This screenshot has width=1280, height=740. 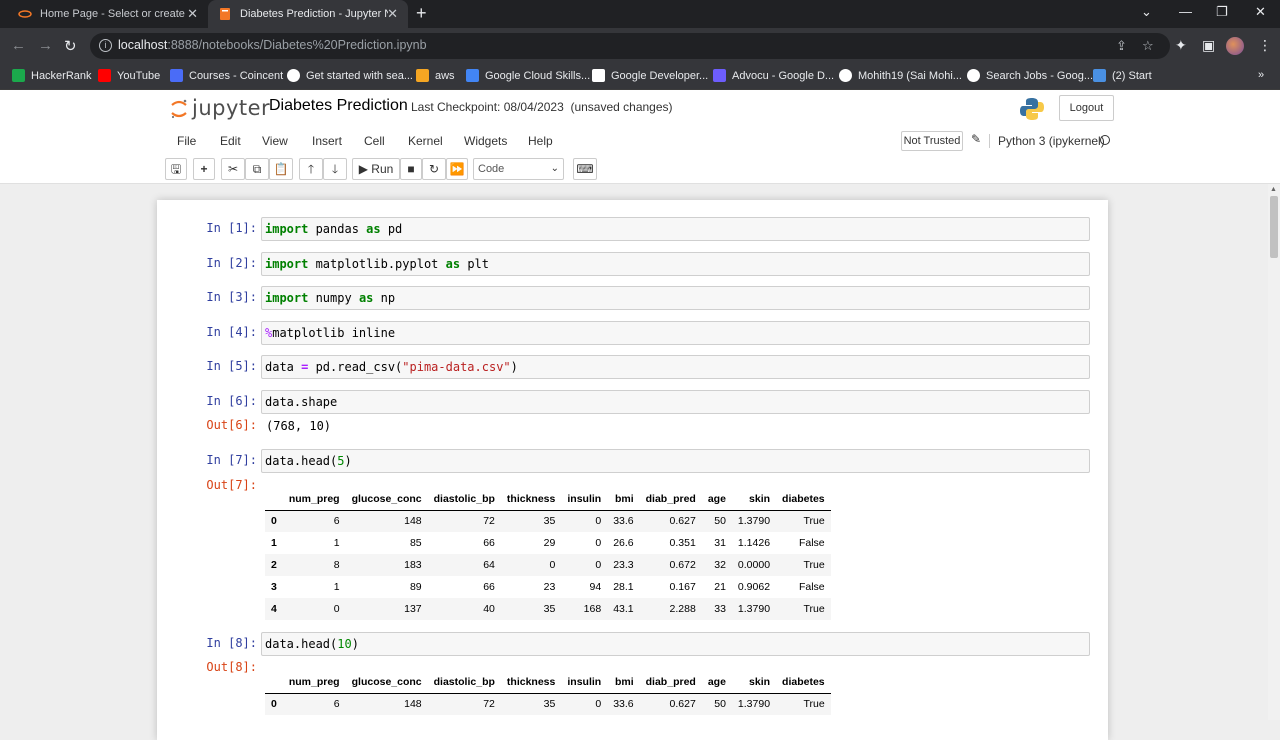 I want to click on column-header: diabetes, so click(x=803, y=682).